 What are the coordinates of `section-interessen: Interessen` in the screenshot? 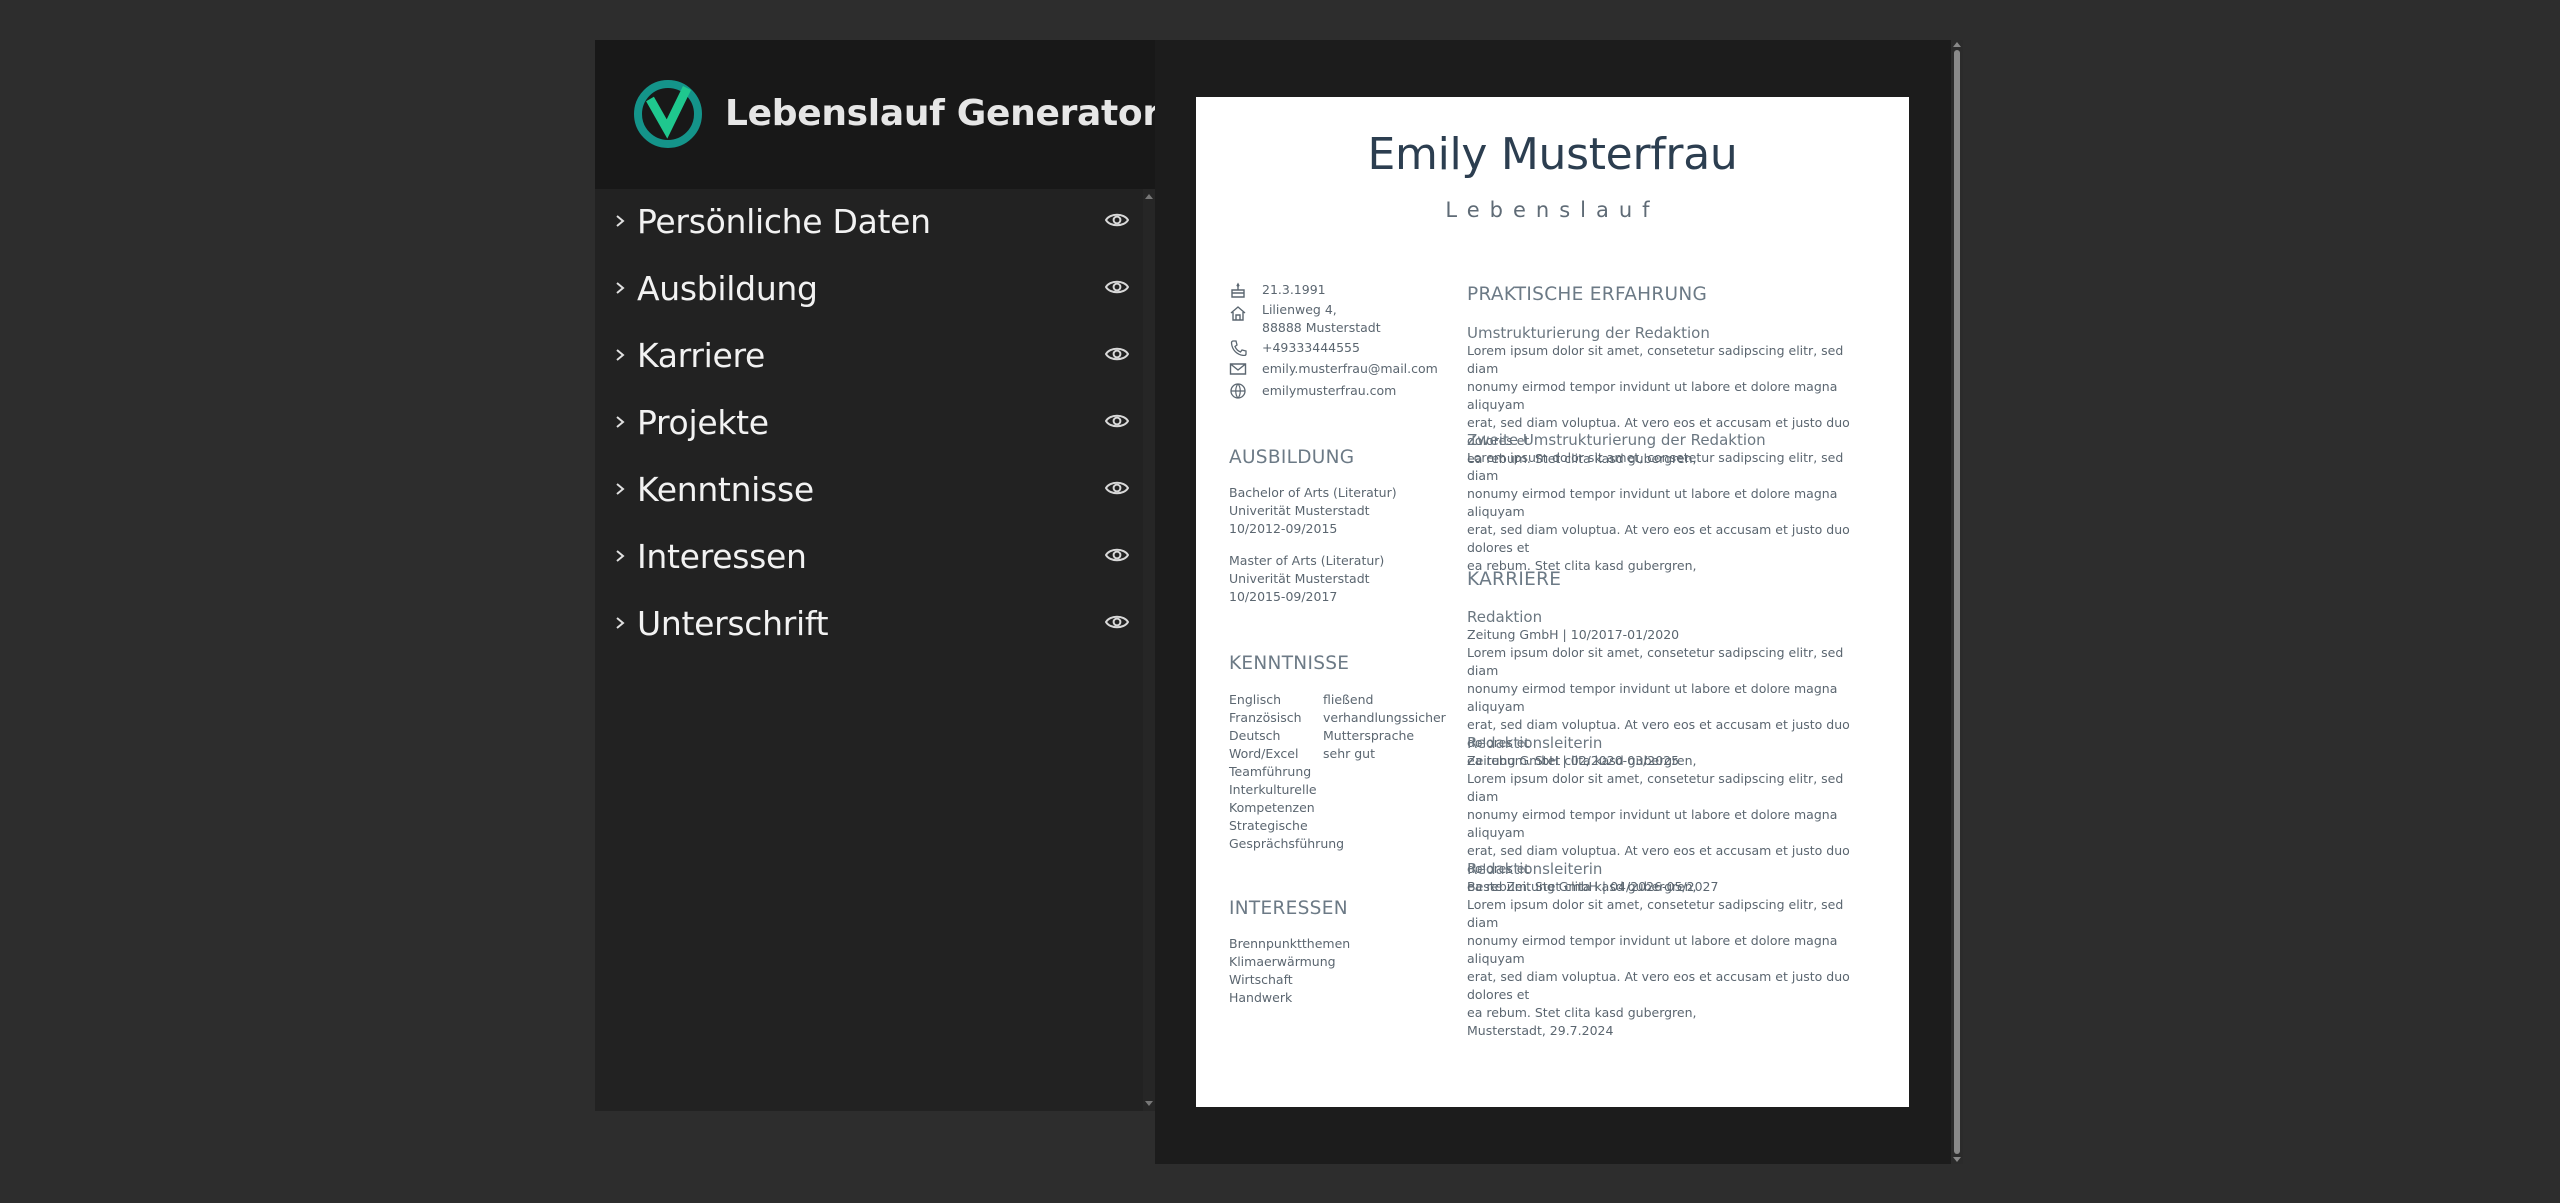 It's located at (869, 557).